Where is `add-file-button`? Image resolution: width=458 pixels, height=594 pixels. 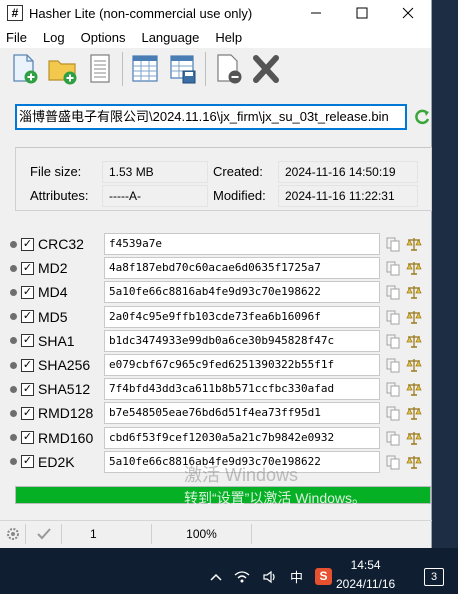 add-file-button is located at coordinates (24, 69).